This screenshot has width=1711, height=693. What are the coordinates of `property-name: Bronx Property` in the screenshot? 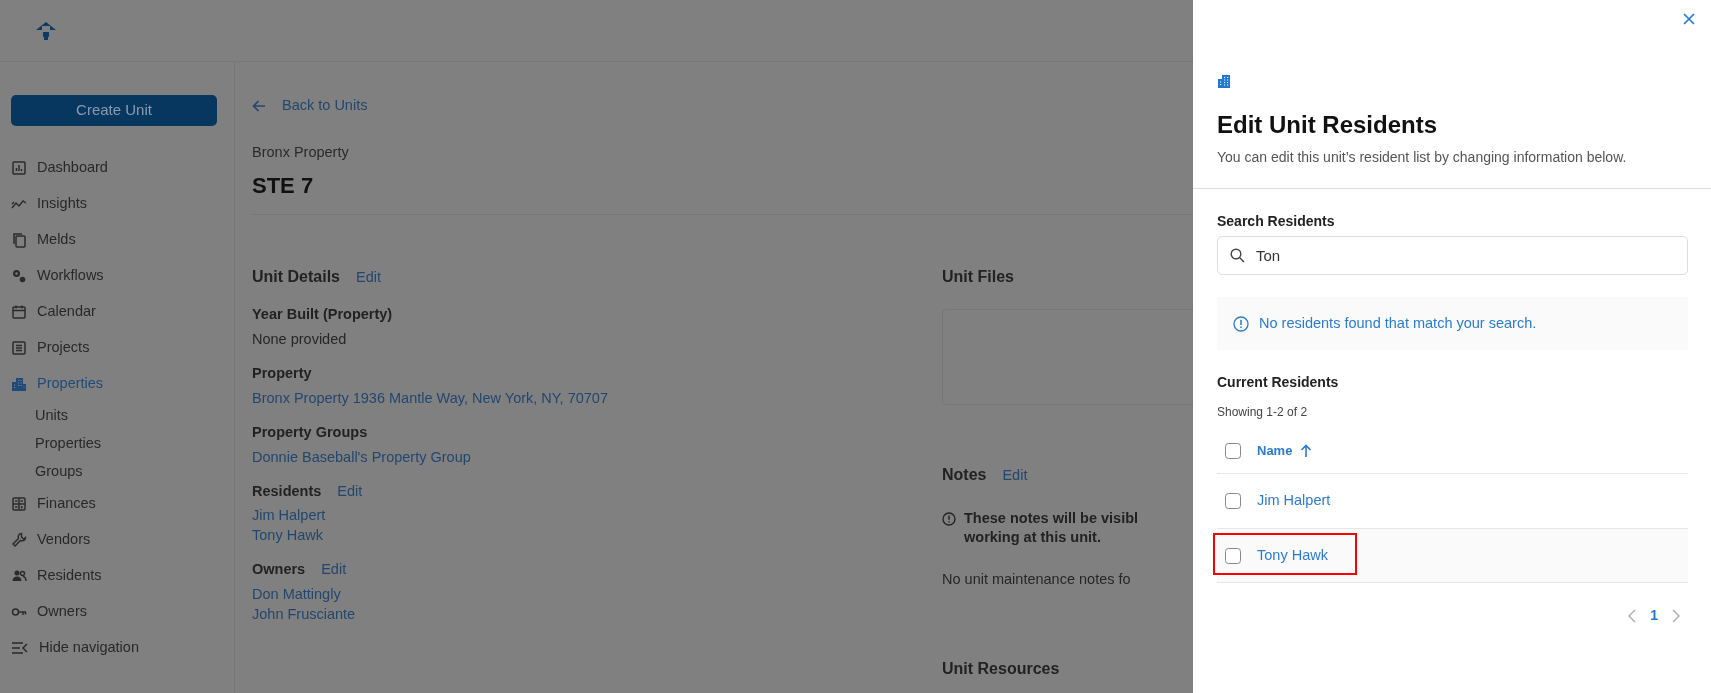 It's located at (301, 152).